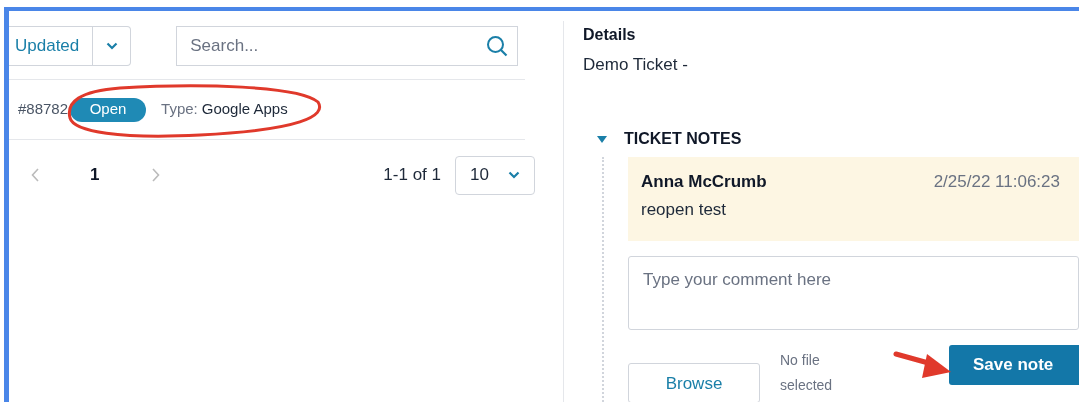  I want to click on section-title: TICKET NOTES, so click(683, 139).